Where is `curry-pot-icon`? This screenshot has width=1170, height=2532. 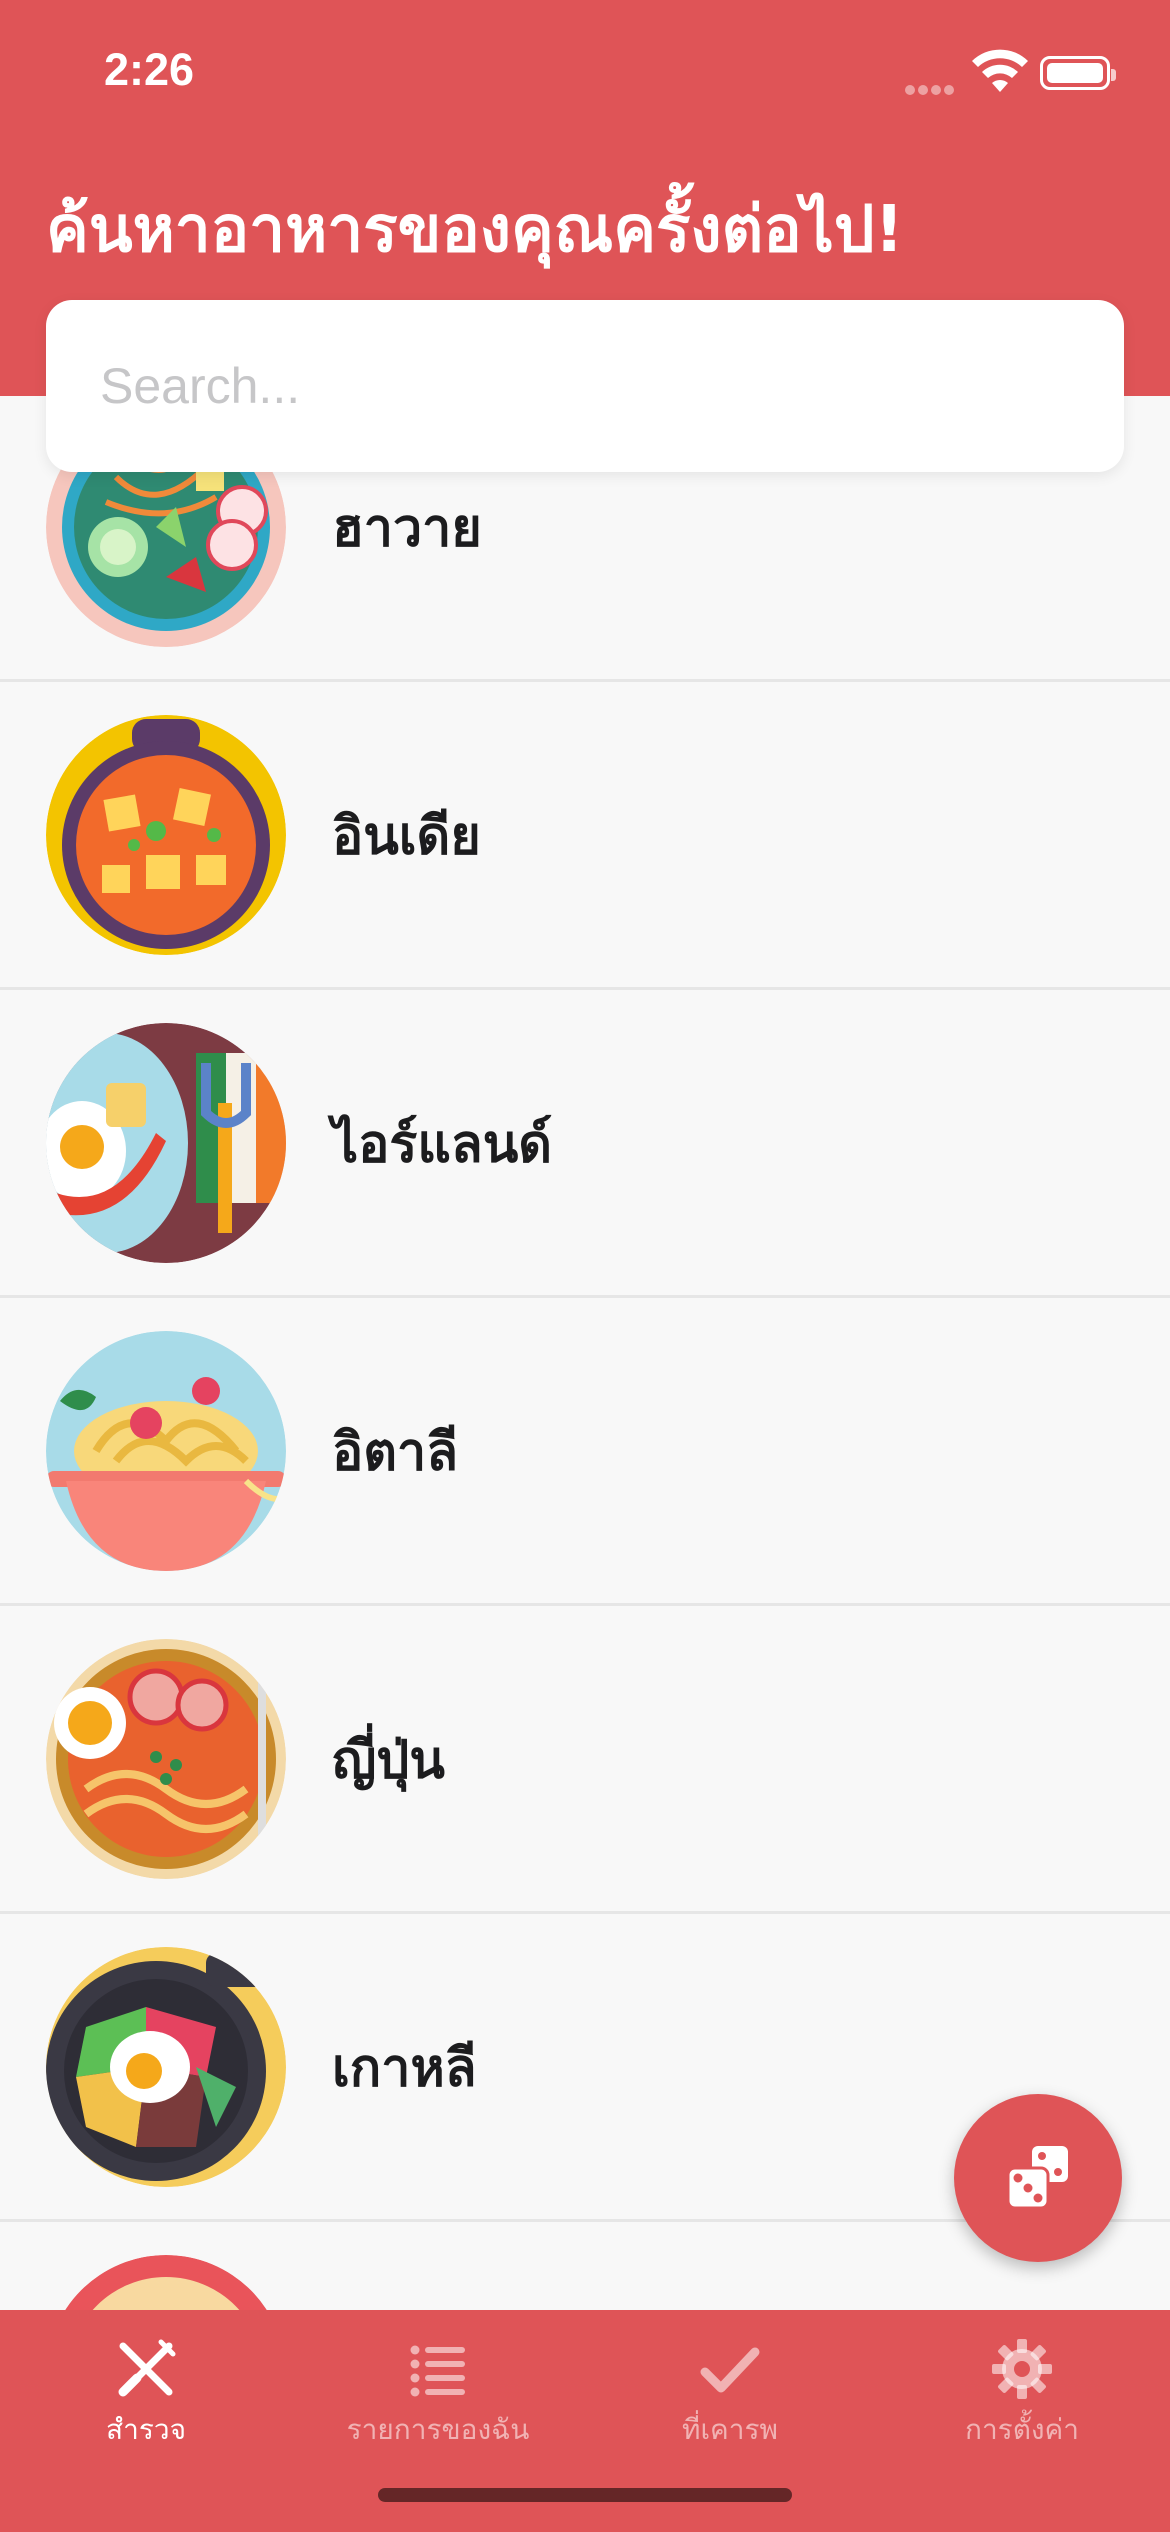
curry-pot-icon is located at coordinates (166, 834).